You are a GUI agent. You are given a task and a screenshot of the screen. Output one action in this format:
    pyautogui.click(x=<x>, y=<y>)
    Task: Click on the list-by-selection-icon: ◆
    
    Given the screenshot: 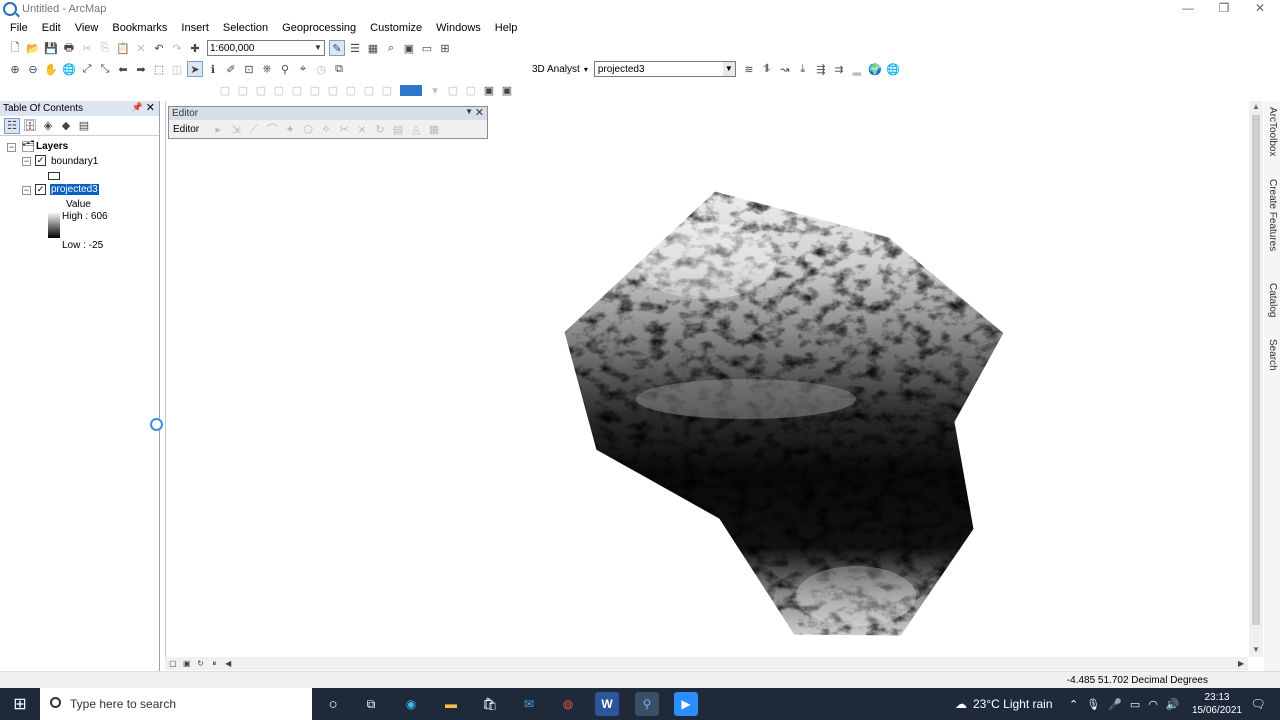 What is the action you would take?
    pyautogui.click(x=66, y=126)
    